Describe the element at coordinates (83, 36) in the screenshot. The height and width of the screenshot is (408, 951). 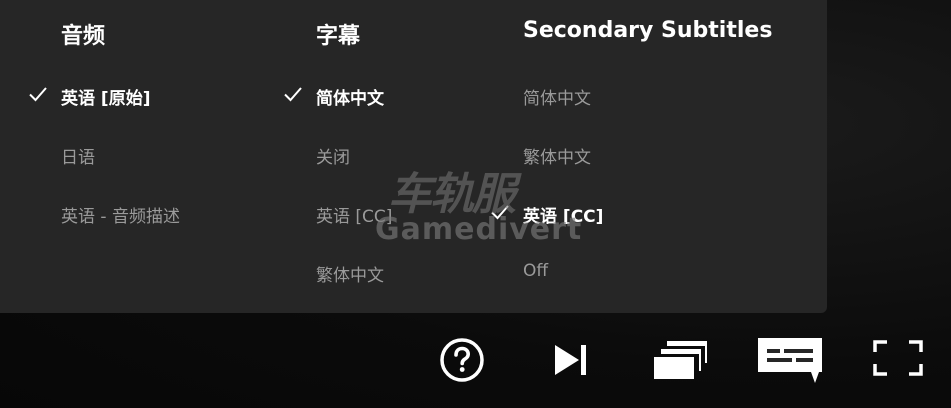
I see `audio-header: 音频` at that location.